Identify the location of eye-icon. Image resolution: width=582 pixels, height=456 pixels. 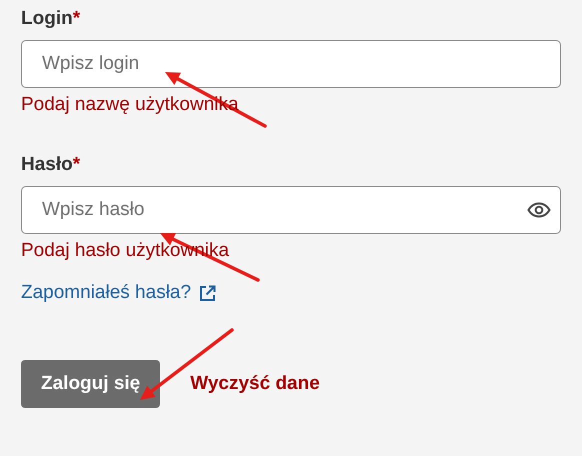
(539, 210).